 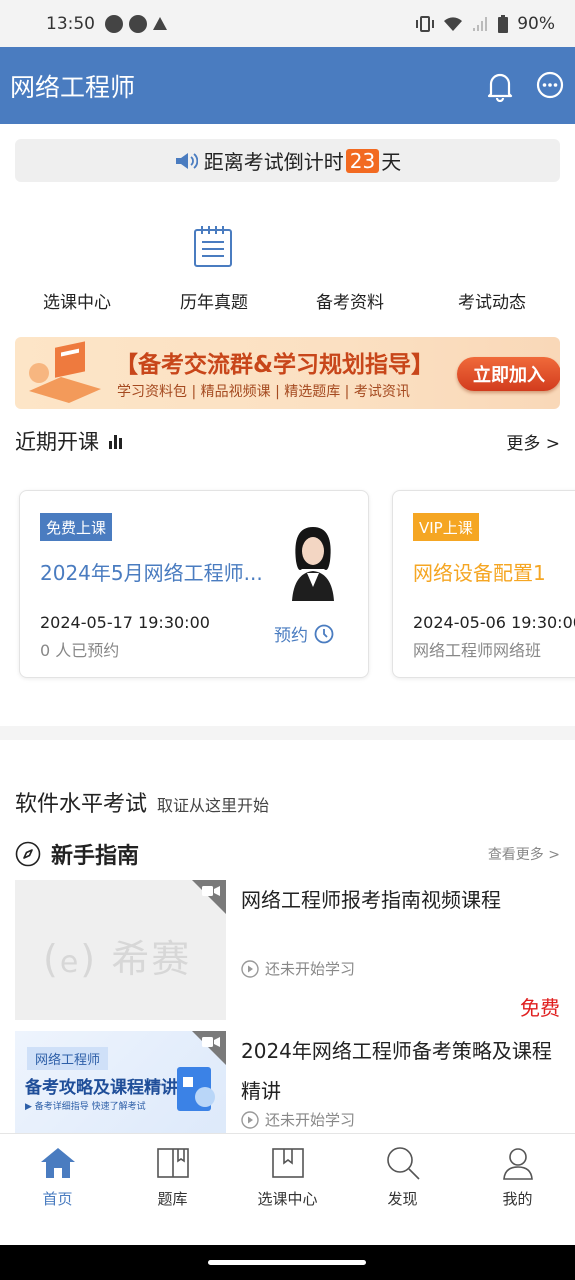 I want to click on bottom-tab-bar: 首页 题库 选课中心 发现 我的, so click(x=287, y=1189).